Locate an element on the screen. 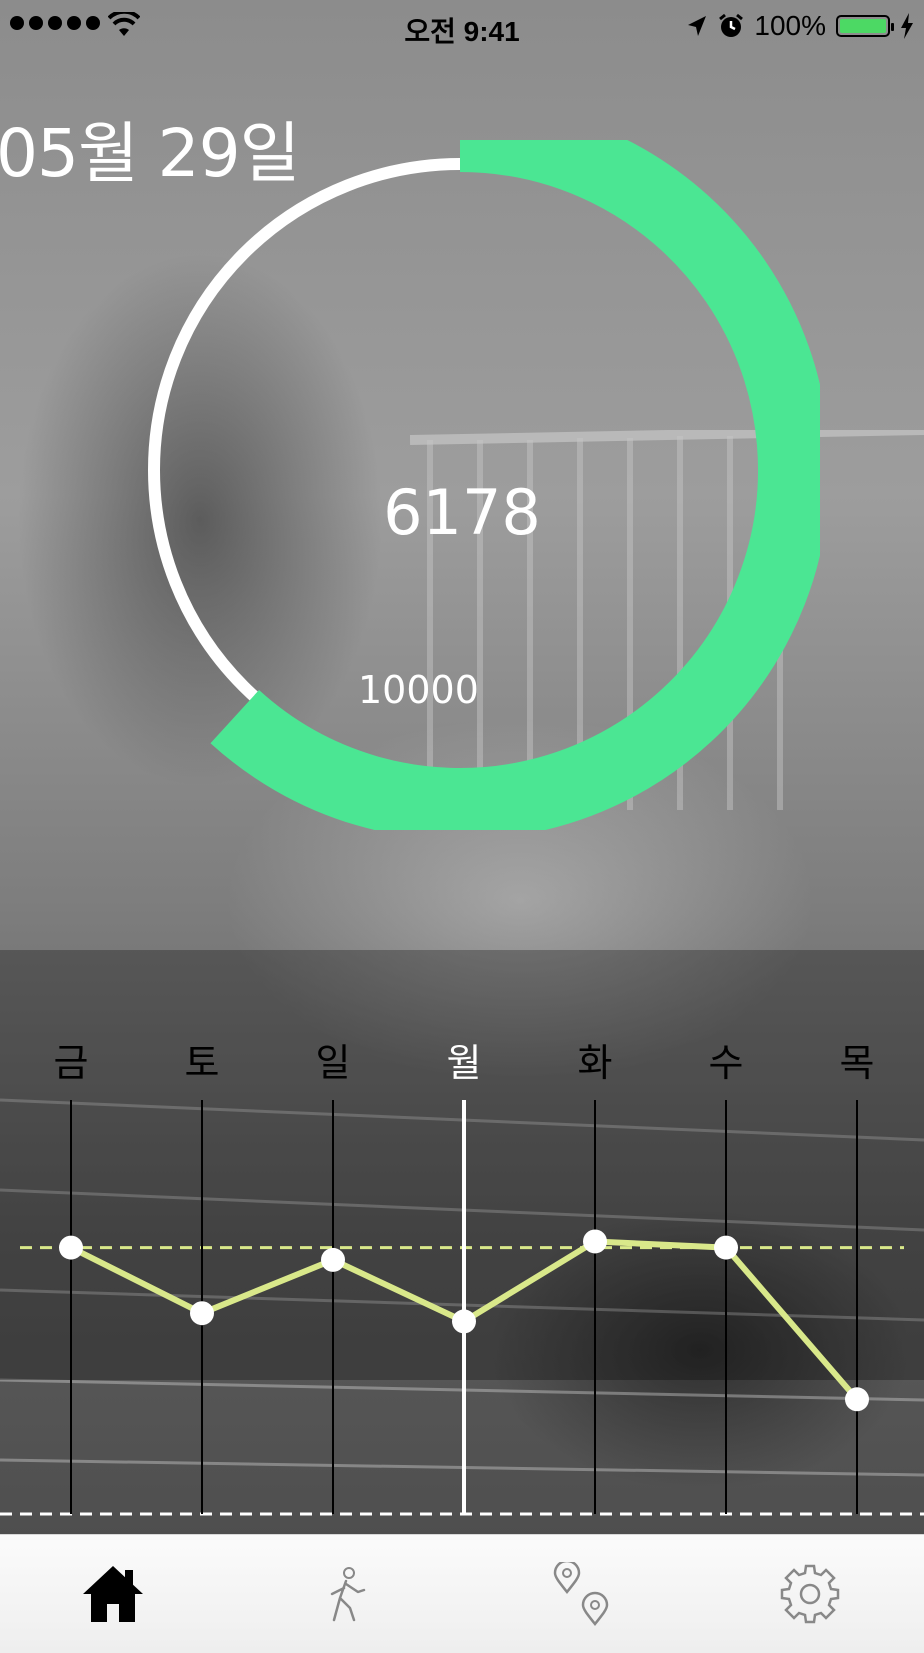 The height and width of the screenshot is (1653, 924). location-arrow-icon is located at coordinates (697, 26).